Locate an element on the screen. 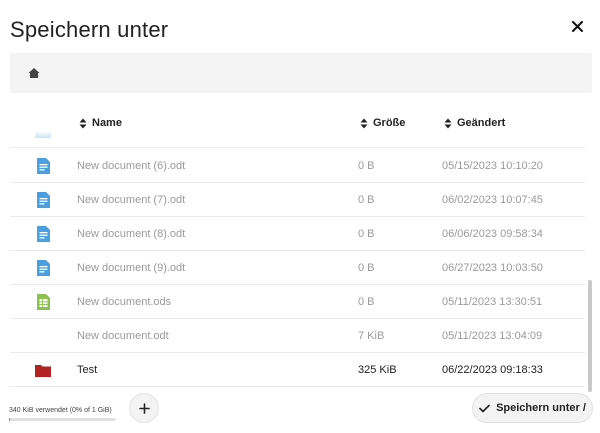 This screenshot has width=600, height=433. table-row is located at coordinates (297, 139).